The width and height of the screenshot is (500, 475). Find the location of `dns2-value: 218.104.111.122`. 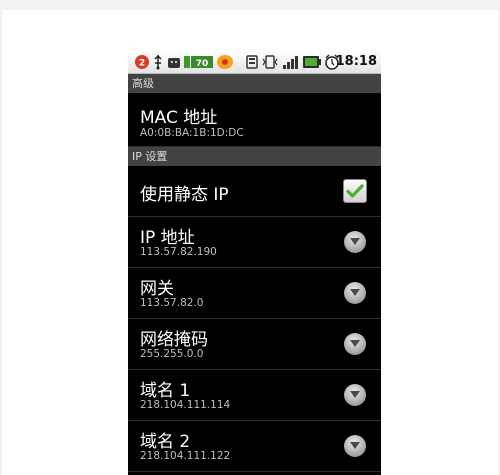

dns2-value: 218.104.111.122 is located at coordinates (185, 456).